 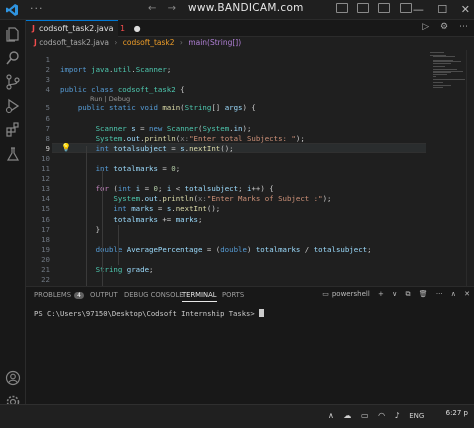 What do you see at coordinates (331, 415) in the screenshot?
I see `tray-chevron-icon: ∧` at bounding box center [331, 415].